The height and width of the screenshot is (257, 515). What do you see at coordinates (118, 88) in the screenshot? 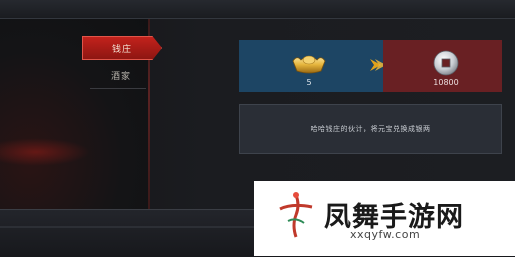
I see `tab-divider` at bounding box center [118, 88].